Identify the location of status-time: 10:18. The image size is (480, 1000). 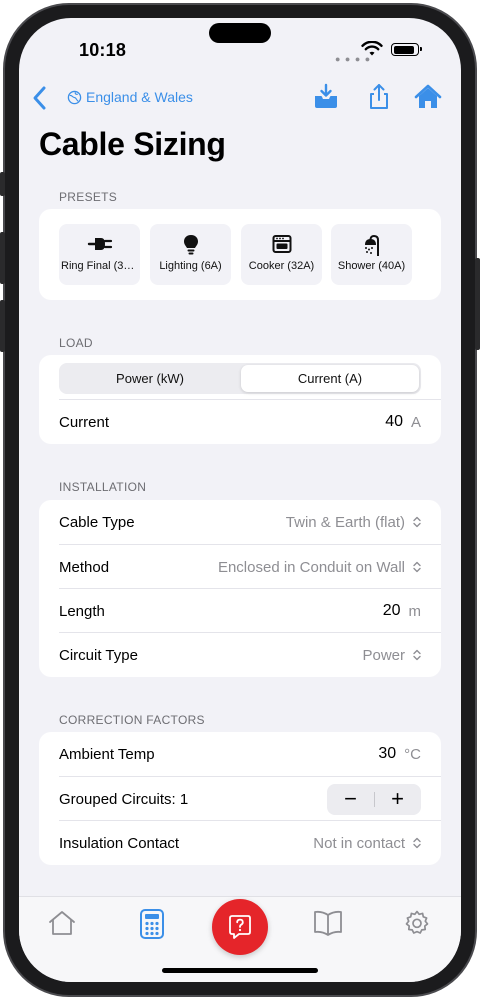
(103, 50).